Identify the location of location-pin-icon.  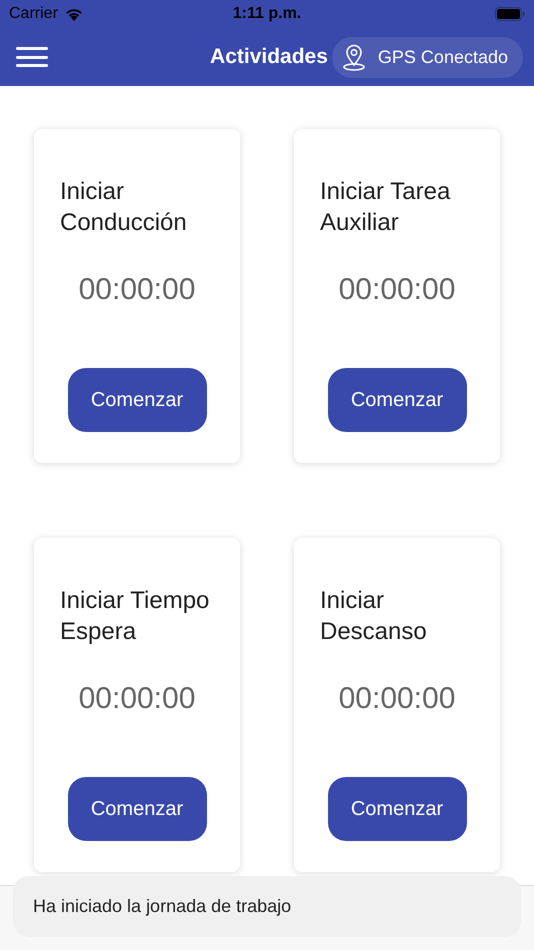
(354, 57).